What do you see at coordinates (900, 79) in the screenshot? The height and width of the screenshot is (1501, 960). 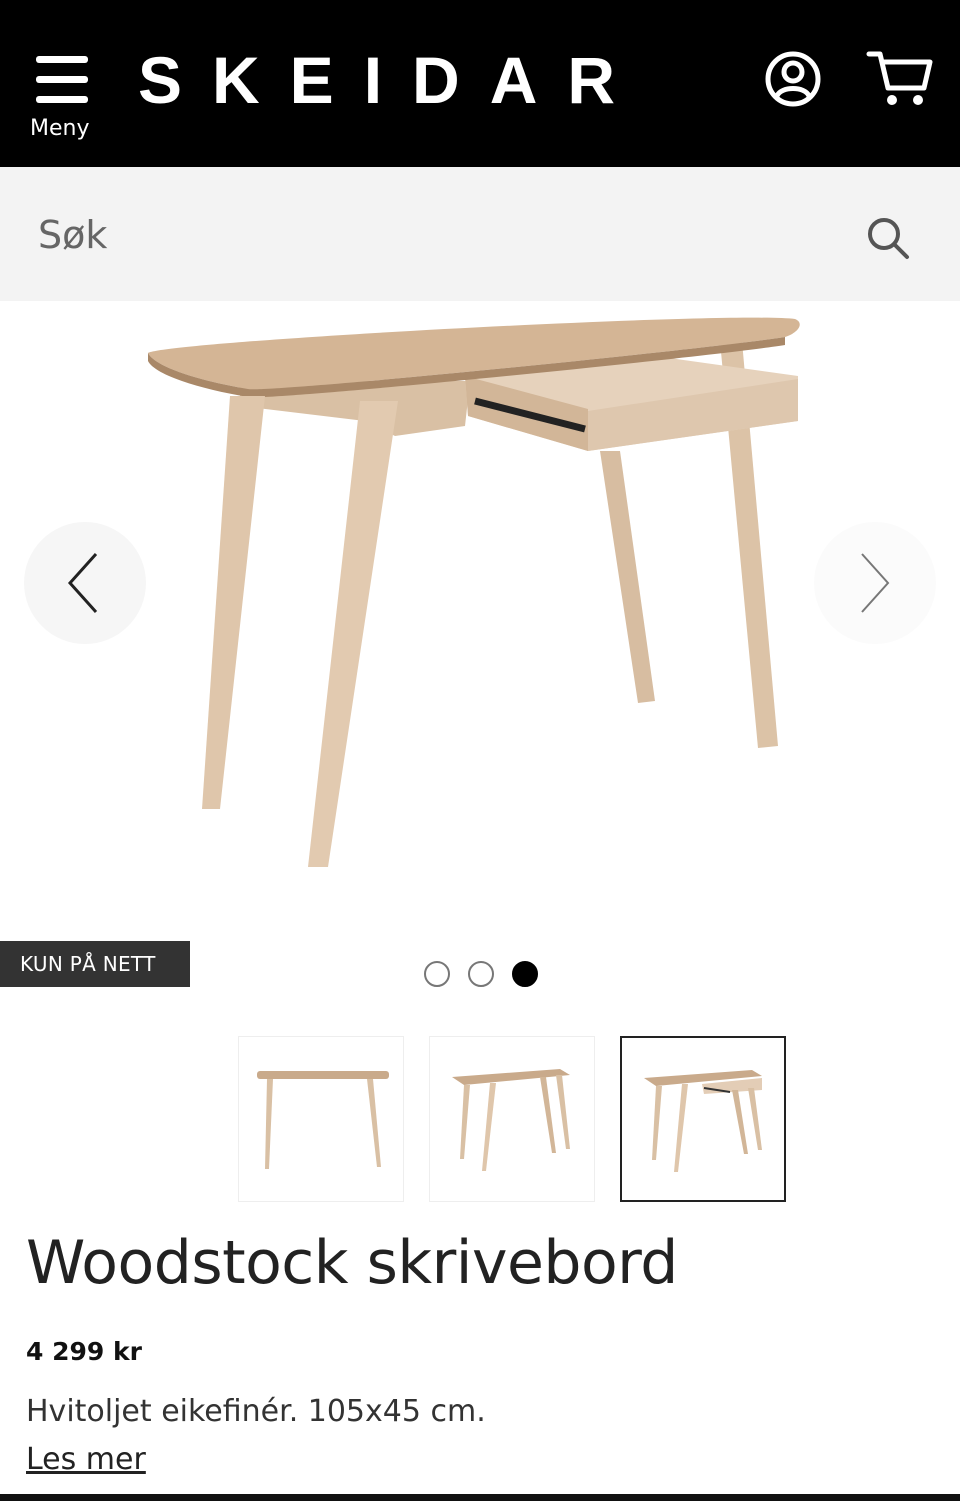 I see `cart-icon` at bounding box center [900, 79].